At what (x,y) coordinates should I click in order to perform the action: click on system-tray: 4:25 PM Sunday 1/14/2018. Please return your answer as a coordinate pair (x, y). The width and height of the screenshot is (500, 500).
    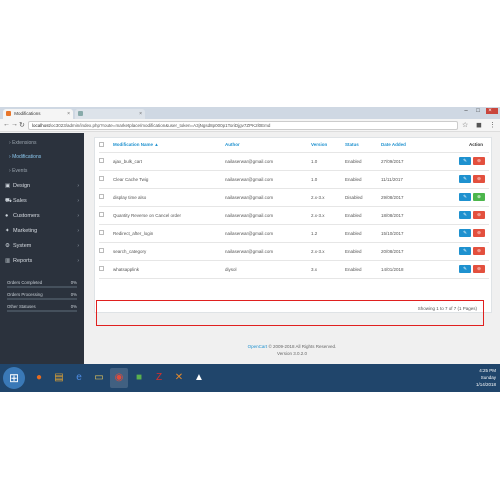
    Looking at the image, I should click on (461, 379).